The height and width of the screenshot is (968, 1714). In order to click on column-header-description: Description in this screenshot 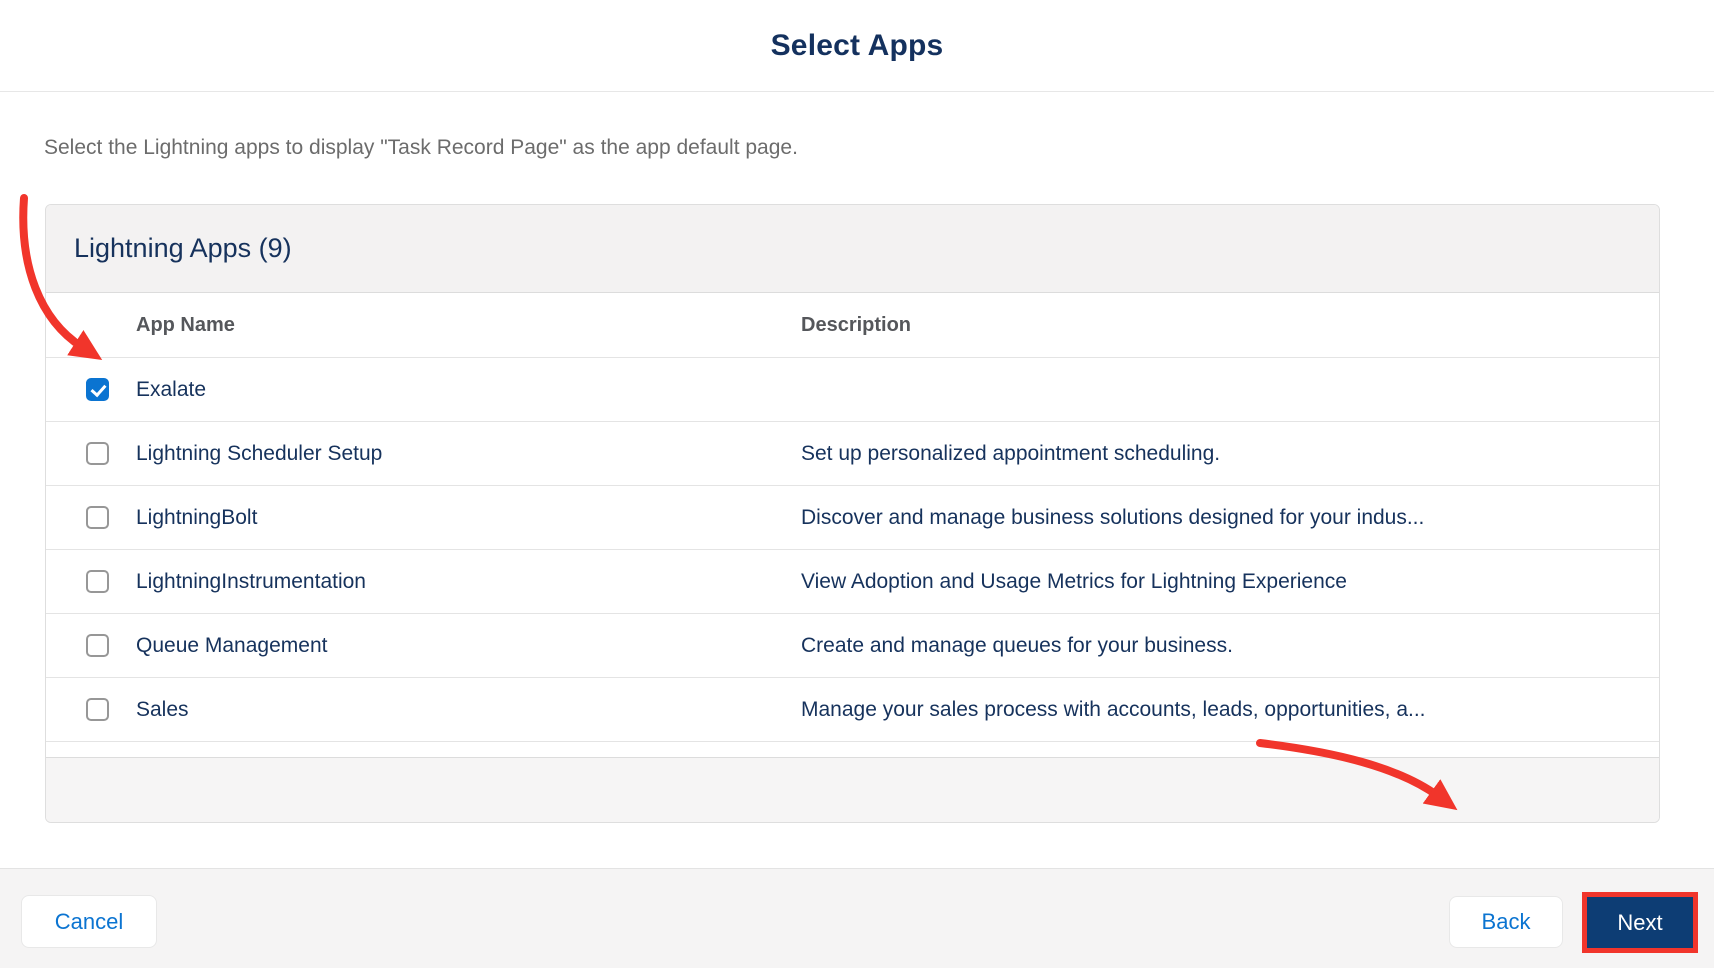, I will do `click(856, 324)`.